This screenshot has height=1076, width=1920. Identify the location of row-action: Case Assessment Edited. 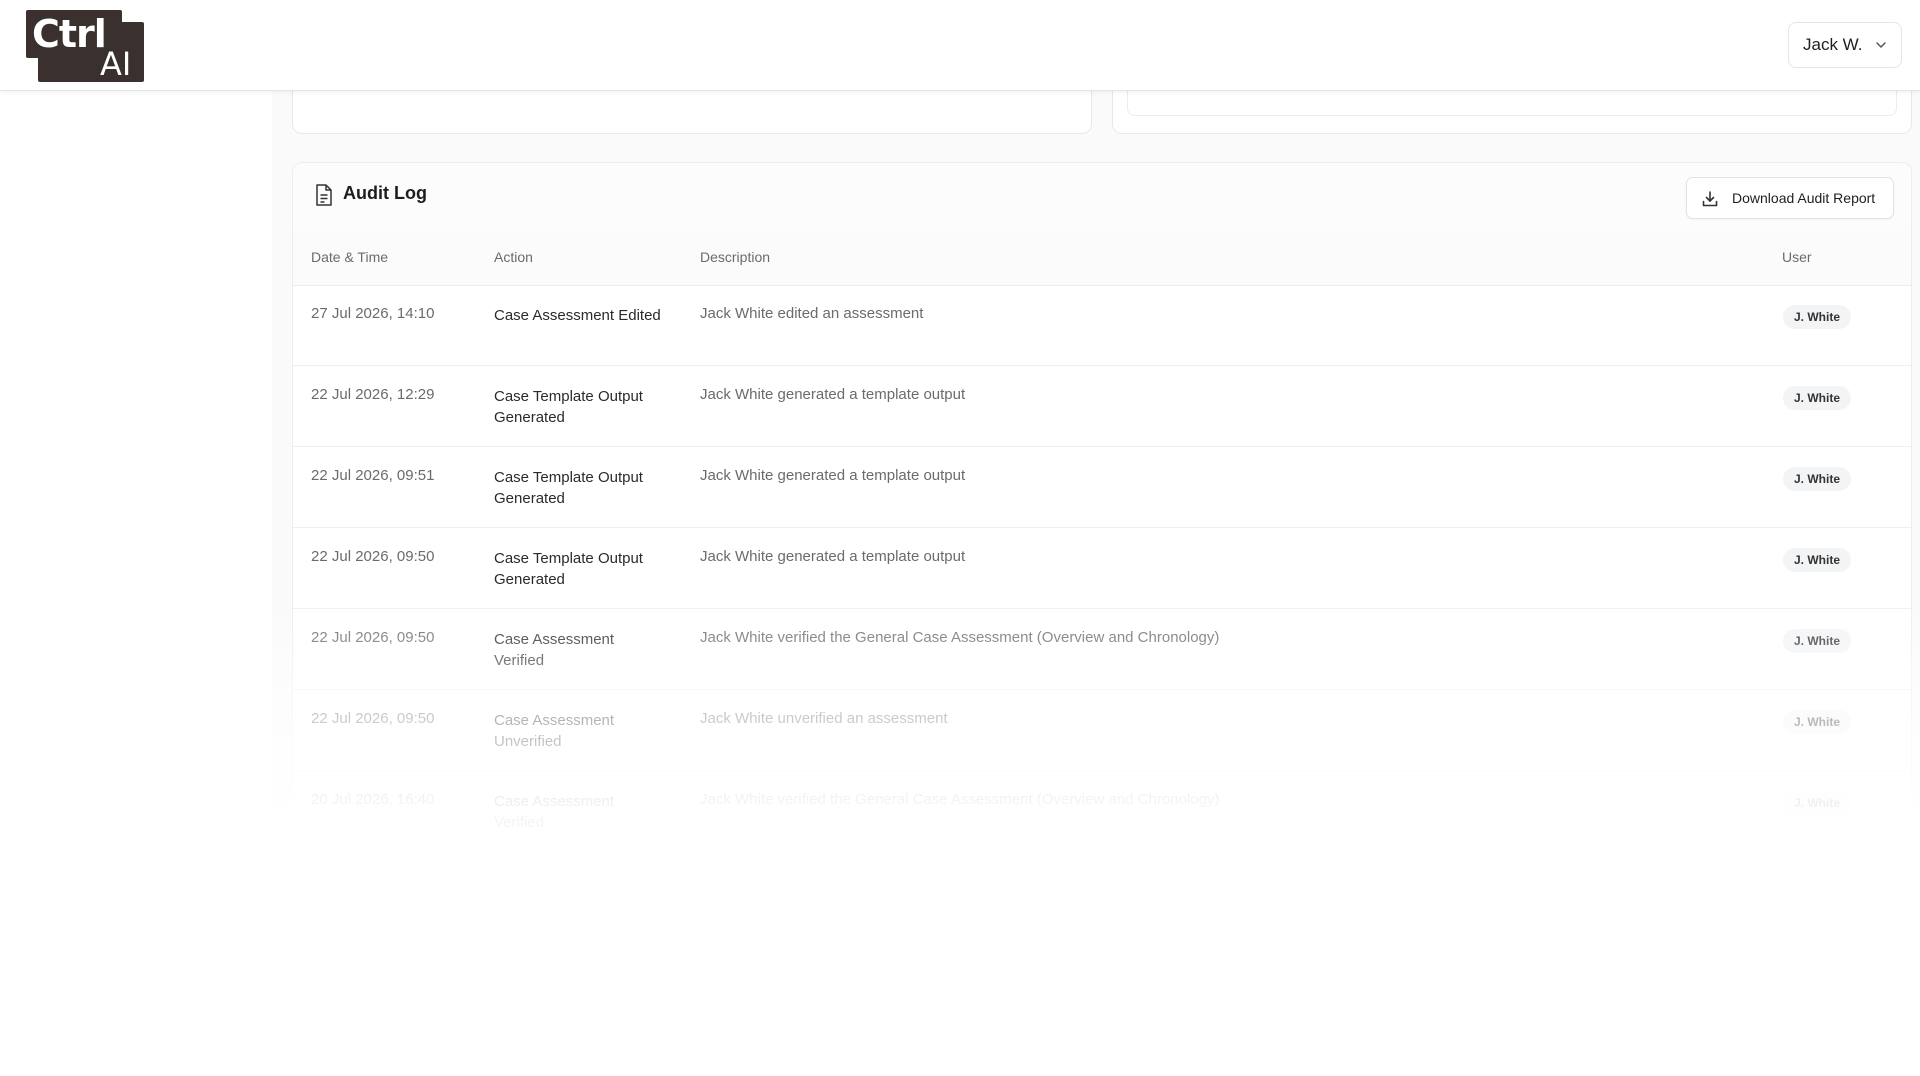
(577, 315).